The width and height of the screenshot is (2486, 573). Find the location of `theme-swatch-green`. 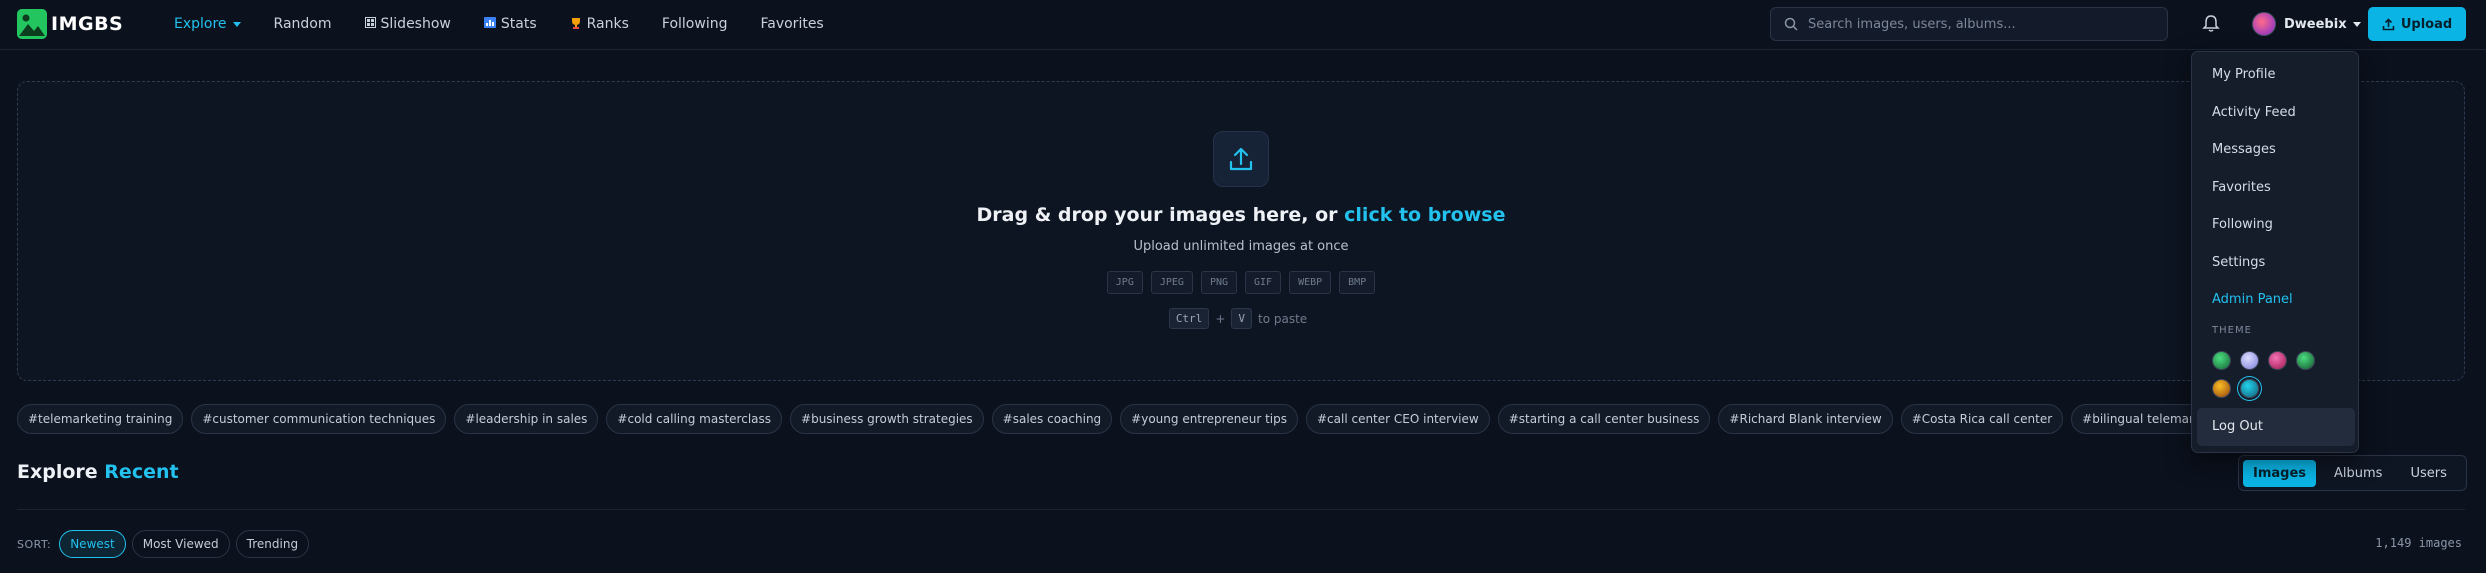

theme-swatch-green is located at coordinates (2221, 360).